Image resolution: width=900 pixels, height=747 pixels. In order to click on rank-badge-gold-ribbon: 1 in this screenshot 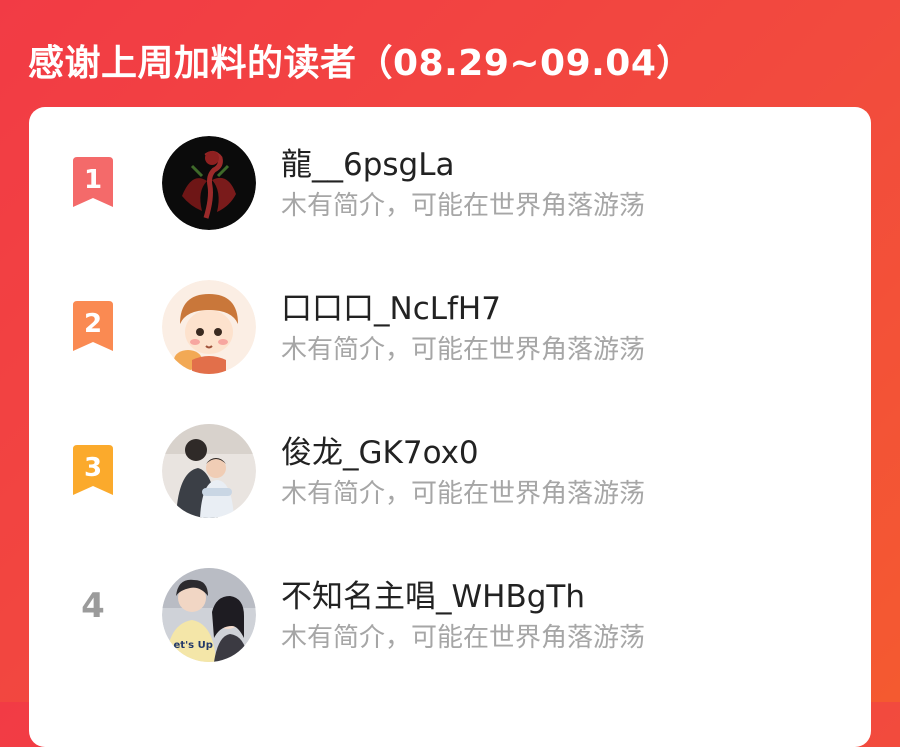, I will do `click(93, 183)`.